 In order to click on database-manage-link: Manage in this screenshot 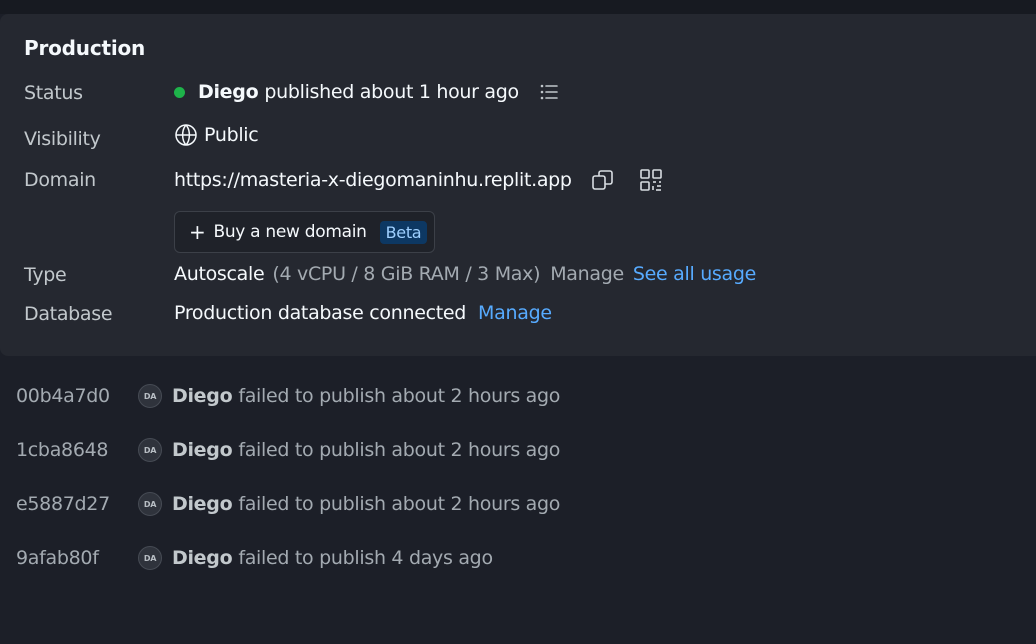, I will do `click(515, 313)`.